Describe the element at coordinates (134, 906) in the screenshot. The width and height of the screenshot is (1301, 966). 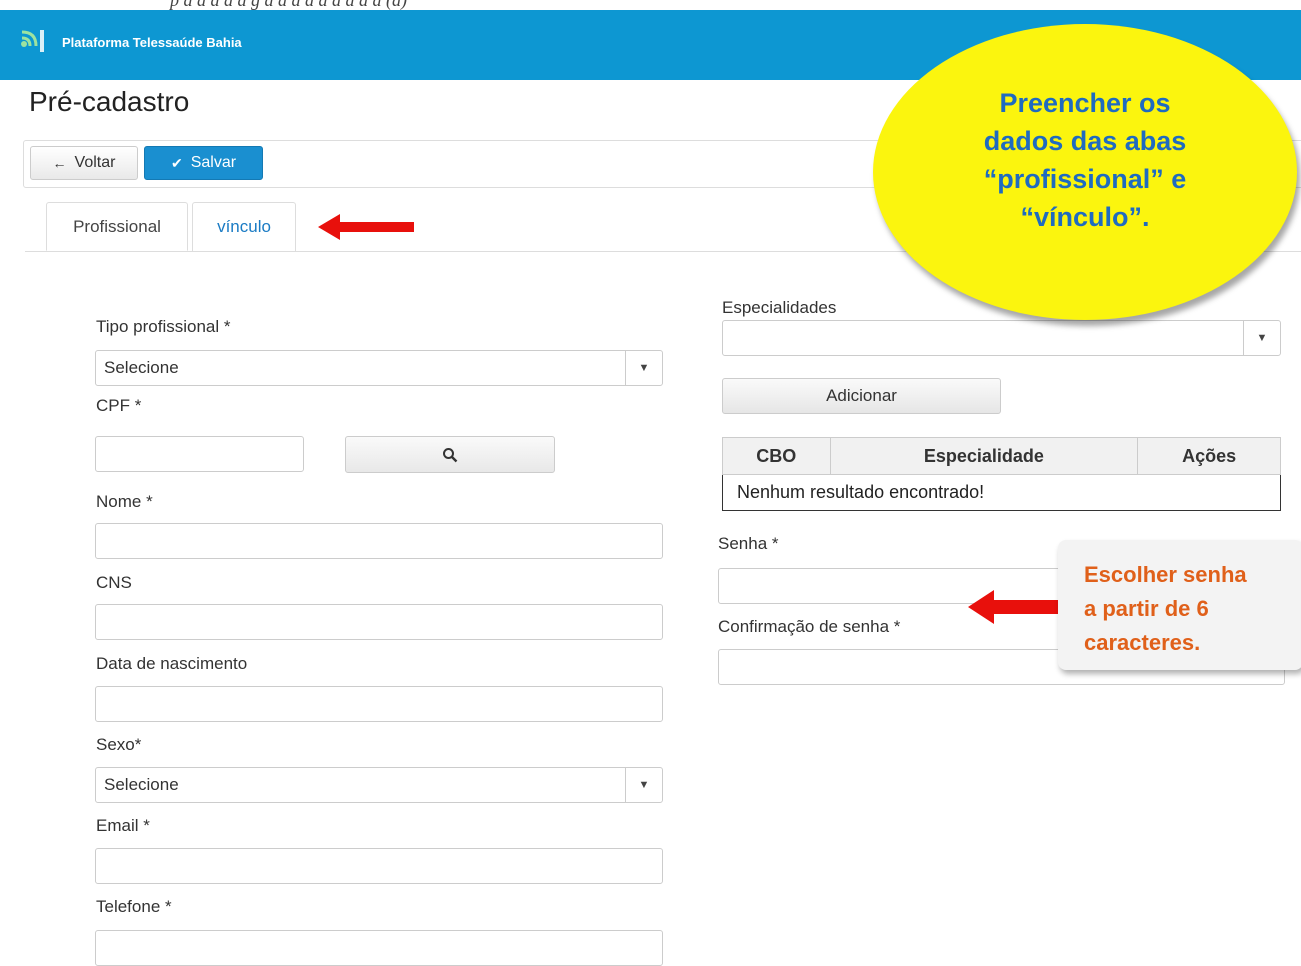
I see `telefone-label: Telefone *` at that location.